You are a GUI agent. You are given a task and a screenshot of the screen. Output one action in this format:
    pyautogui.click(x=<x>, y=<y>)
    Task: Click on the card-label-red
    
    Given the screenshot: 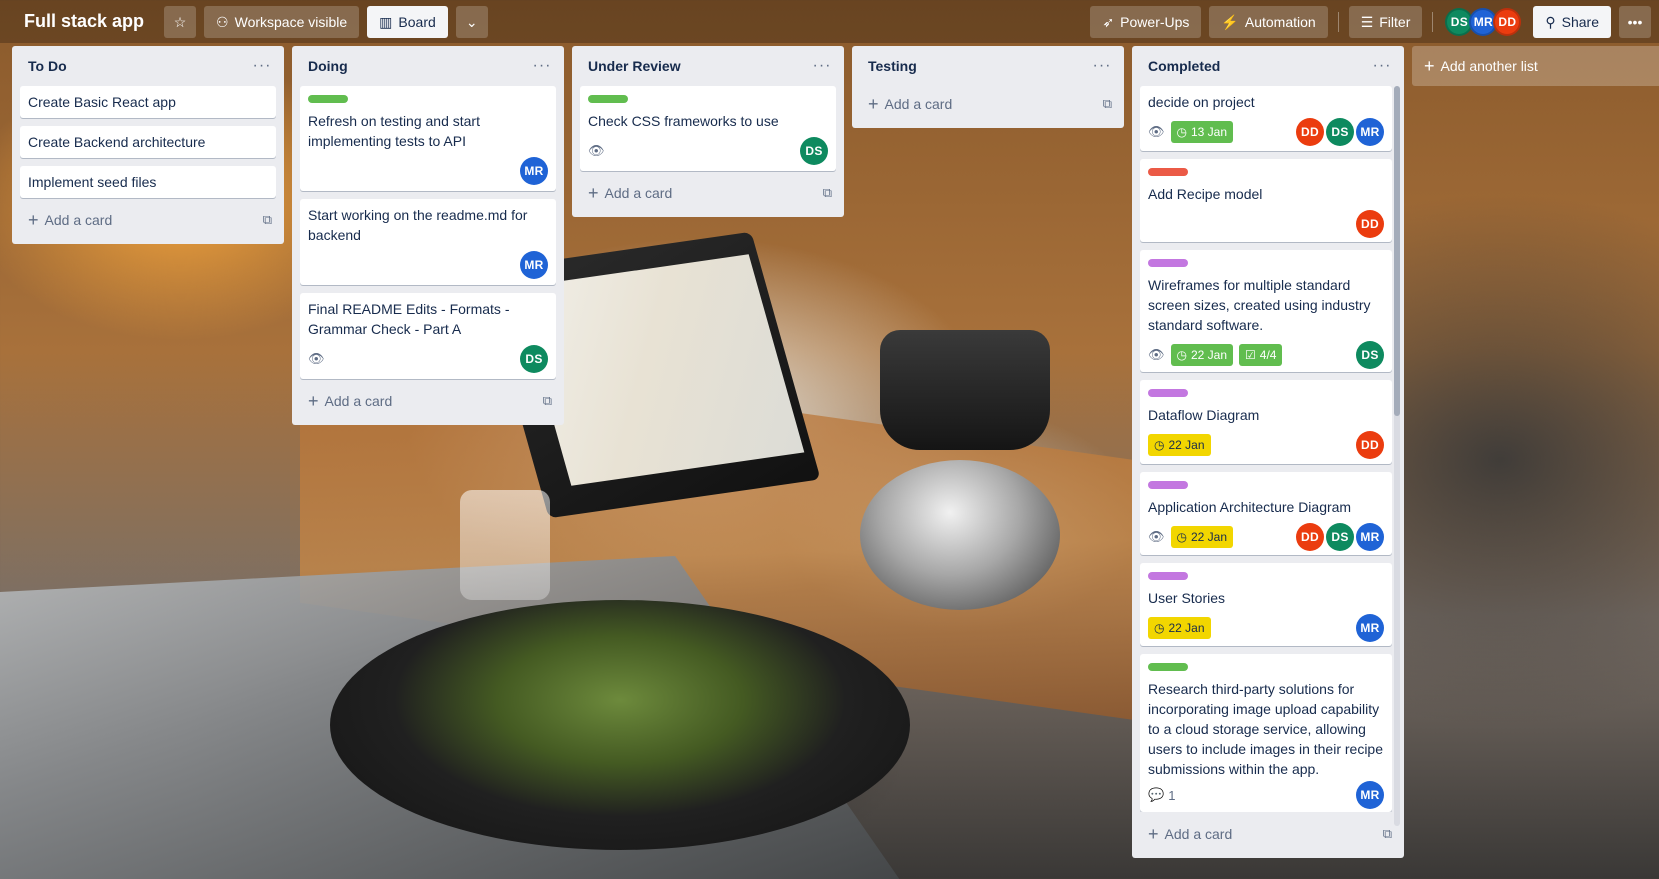 What is the action you would take?
    pyautogui.click(x=1168, y=171)
    